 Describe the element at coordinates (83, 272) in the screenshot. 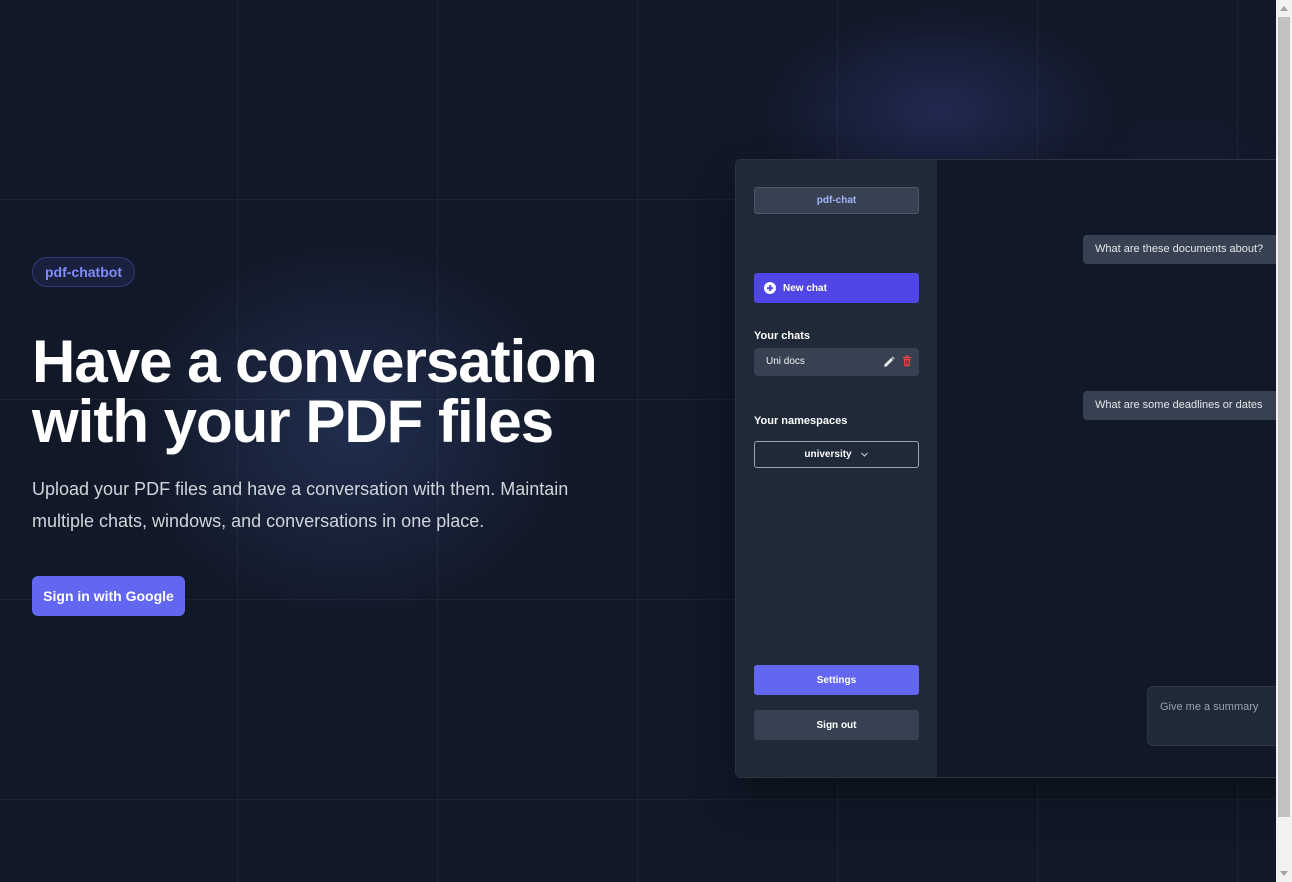

I see `product-badge: pdf-chatbot` at that location.